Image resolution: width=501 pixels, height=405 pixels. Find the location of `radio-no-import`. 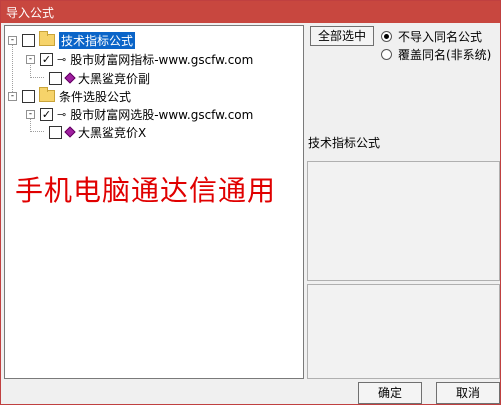

radio-no-import is located at coordinates (386, 36).